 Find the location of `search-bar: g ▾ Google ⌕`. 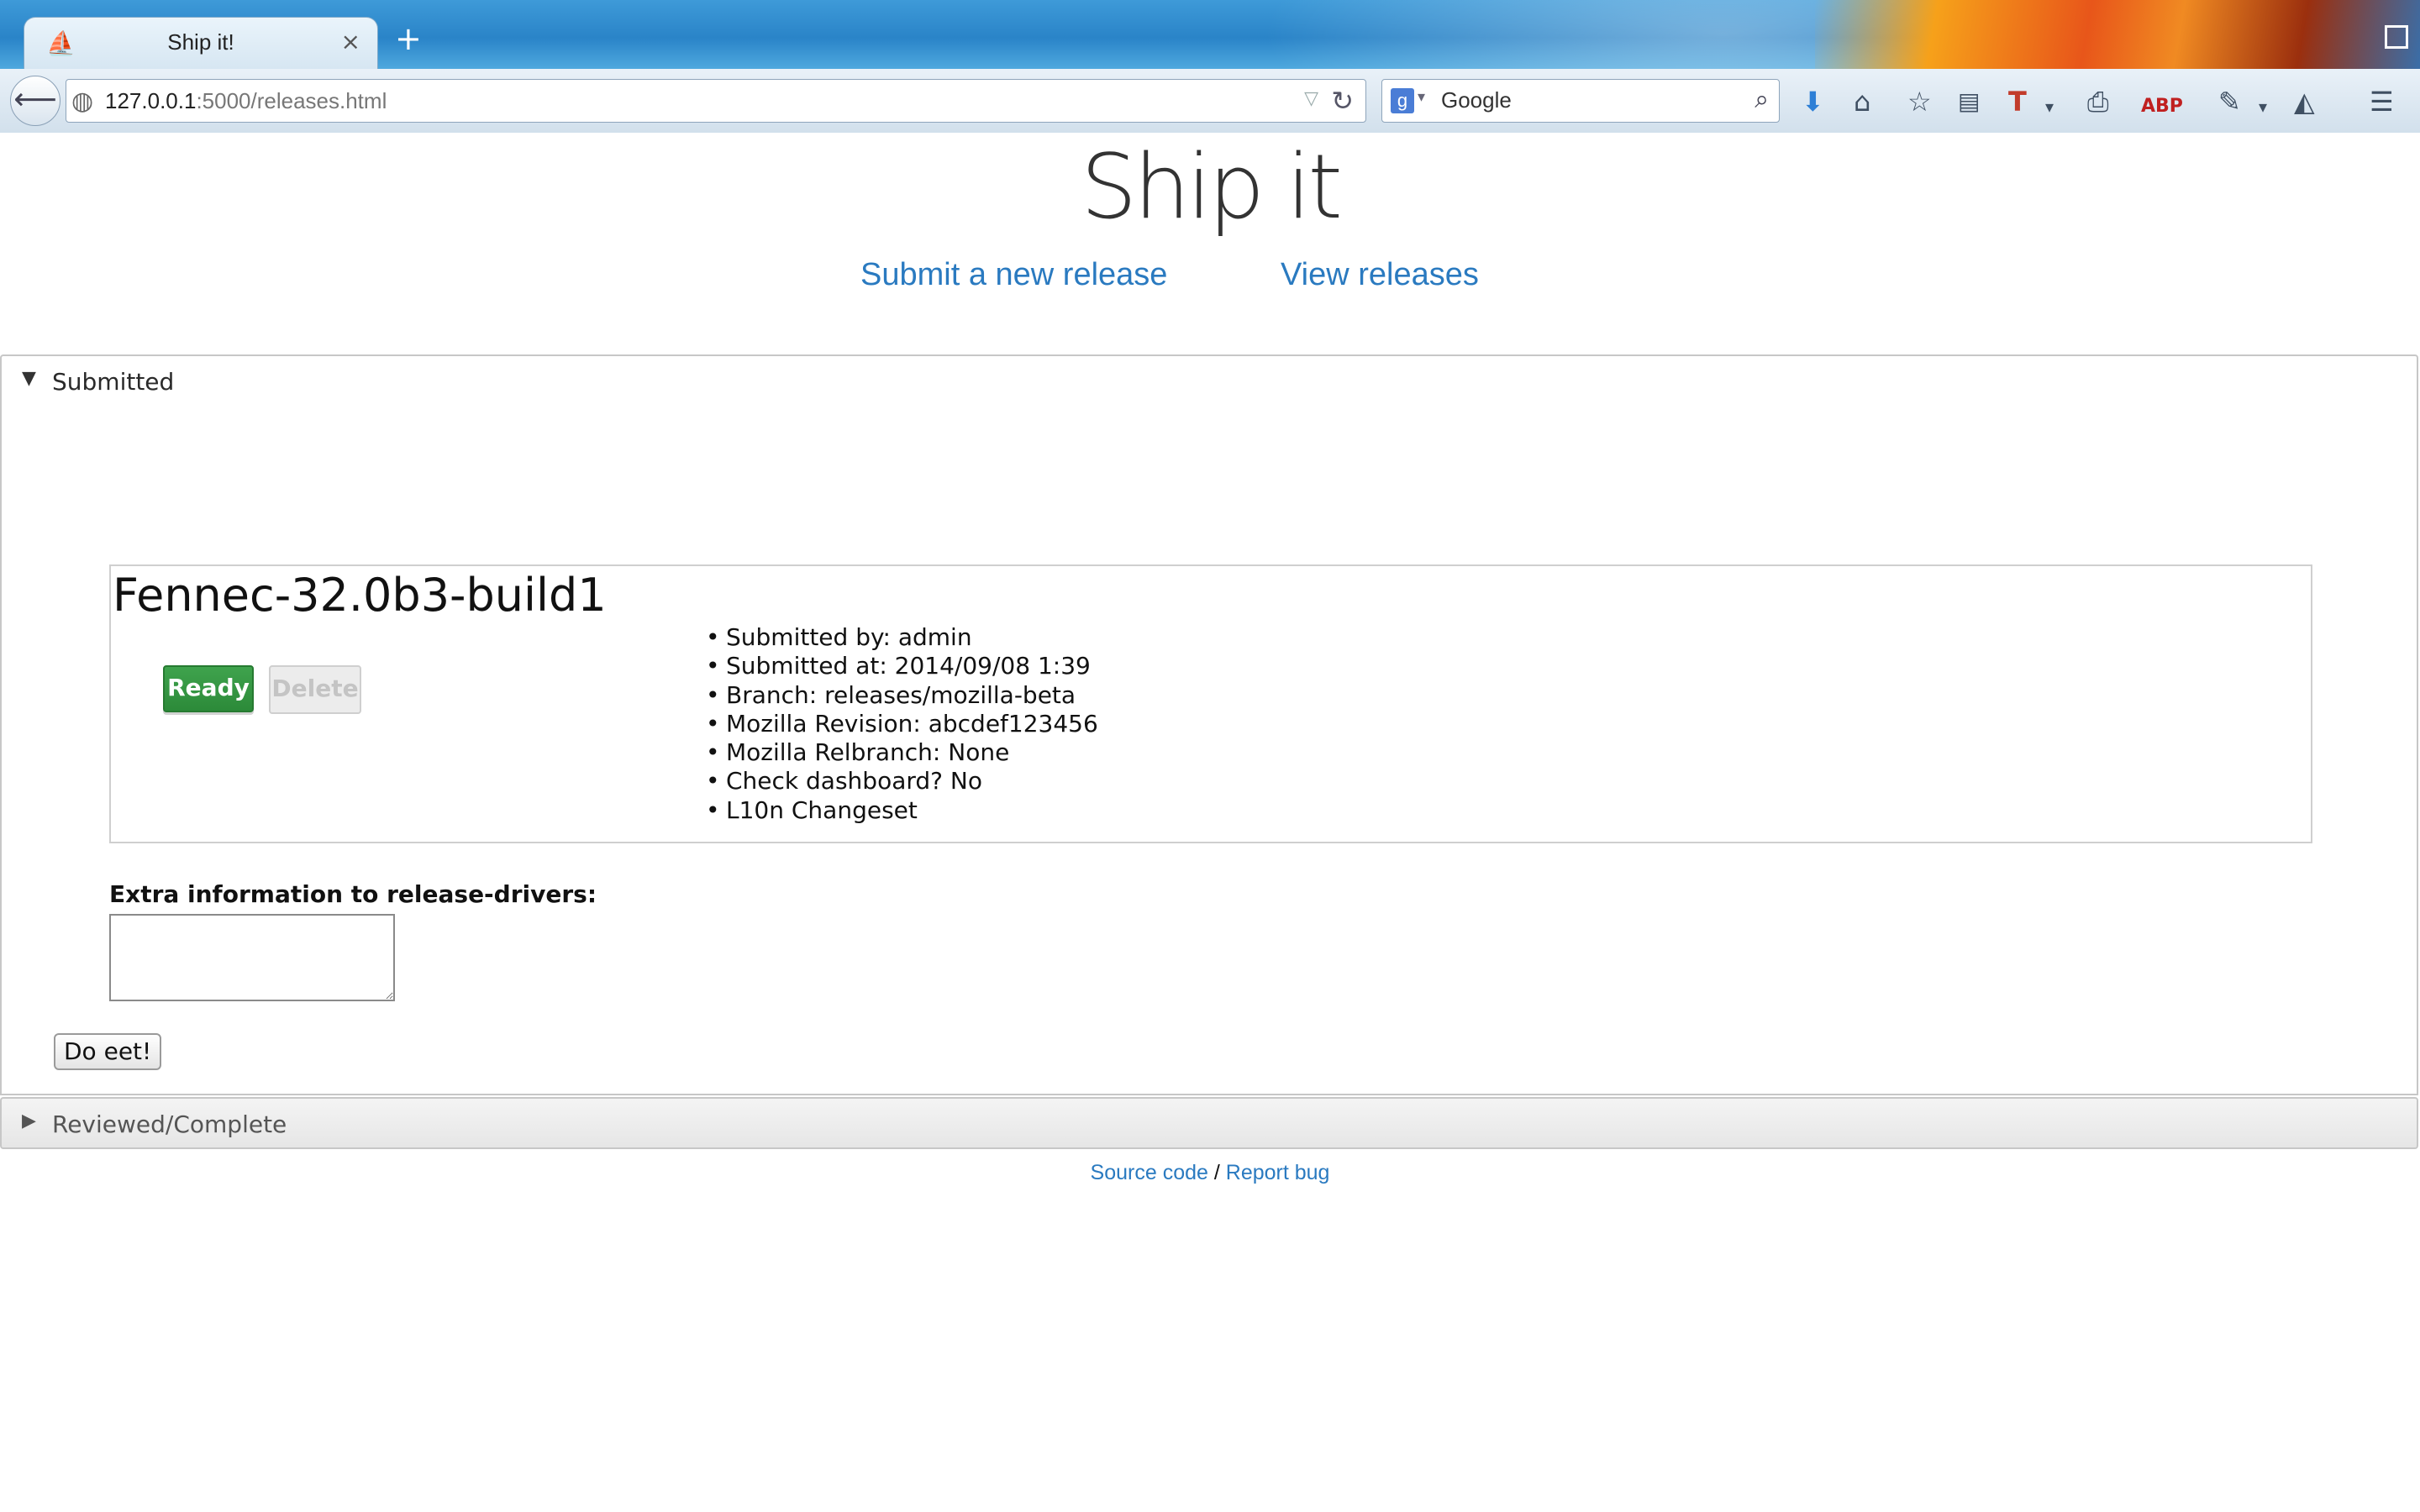

search-bar: g ▾ Google ⌕ is located at coordinates (1580, 101).